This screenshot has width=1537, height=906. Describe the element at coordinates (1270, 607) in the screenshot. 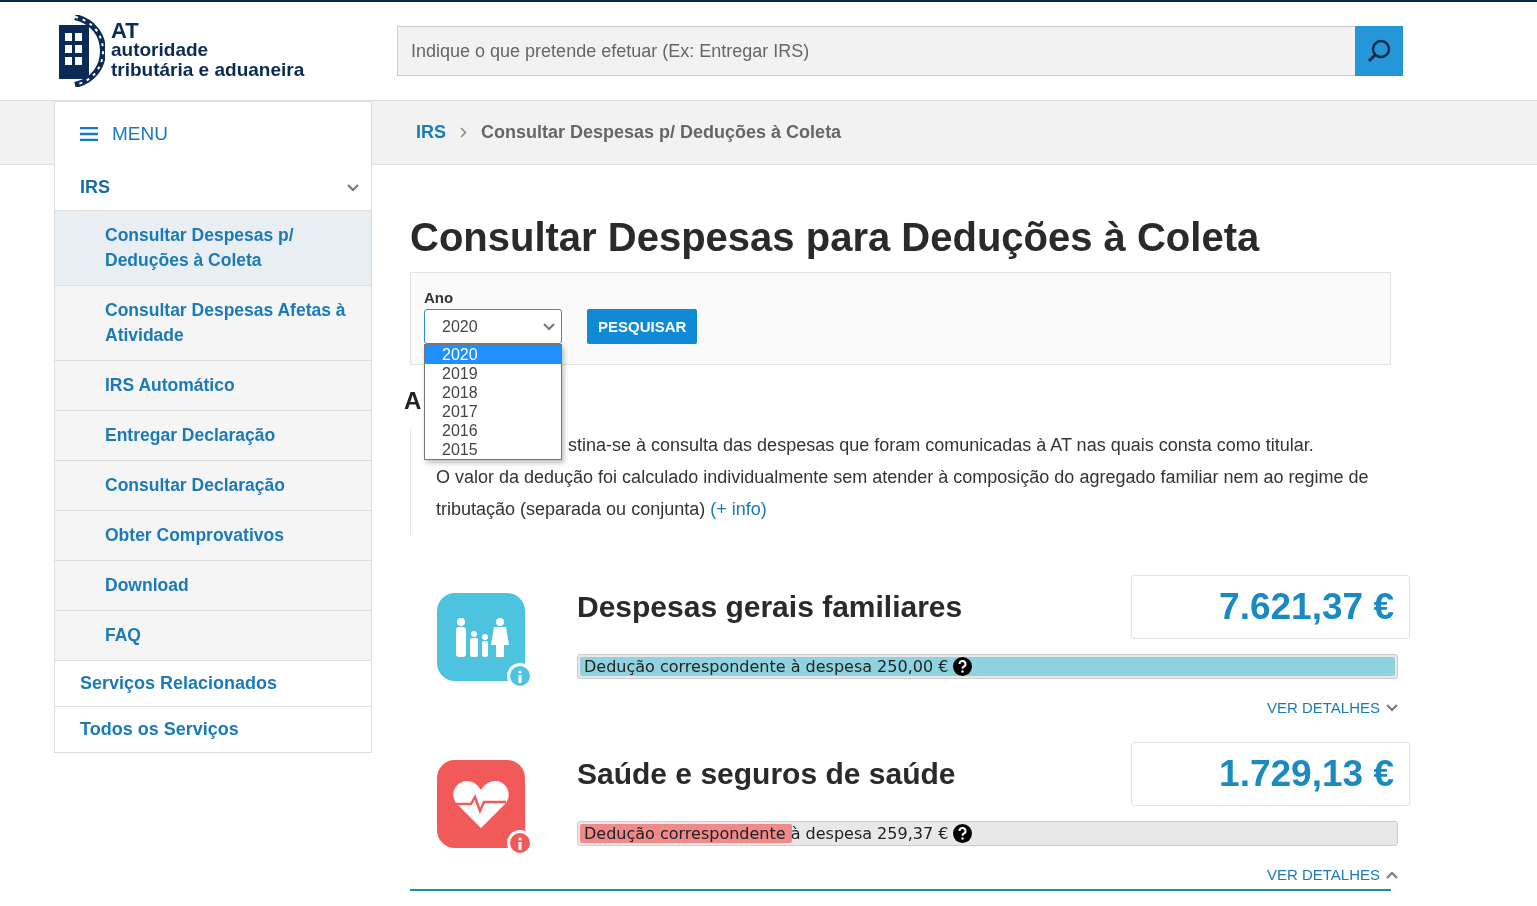

I see `amount-value: 7.621,37 €` at that location.